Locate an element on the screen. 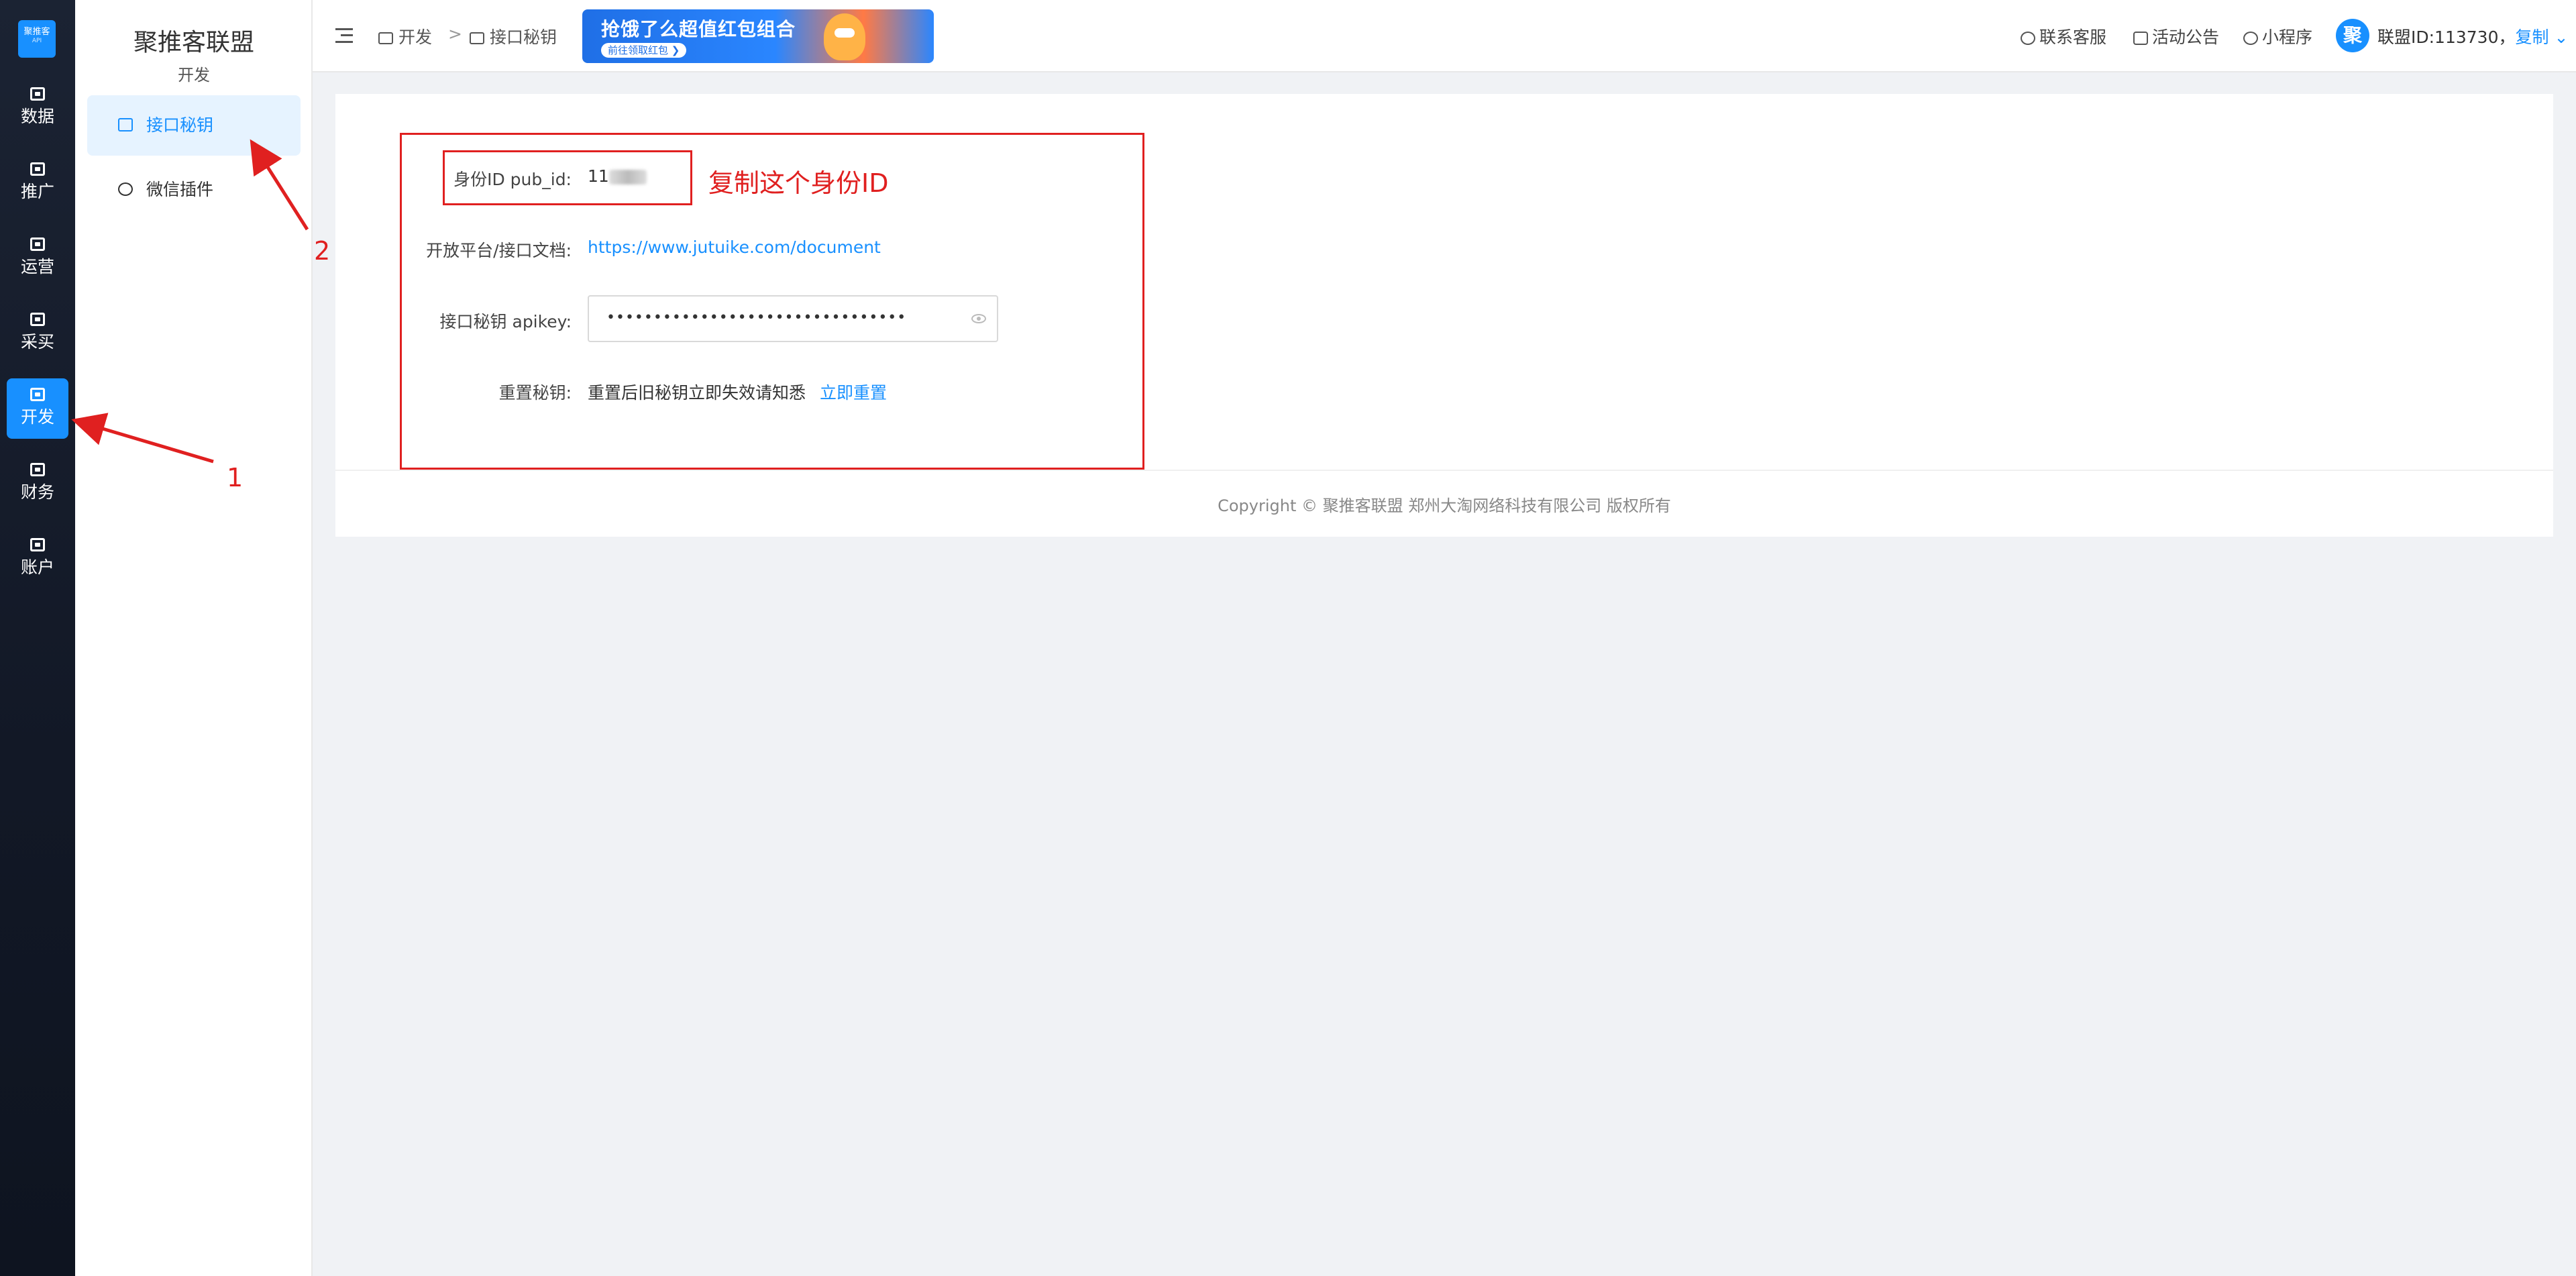 The width and height of the screenshot is (2576, 1276). rail-item-promote: 推广 is located at coordinates (37, 183).